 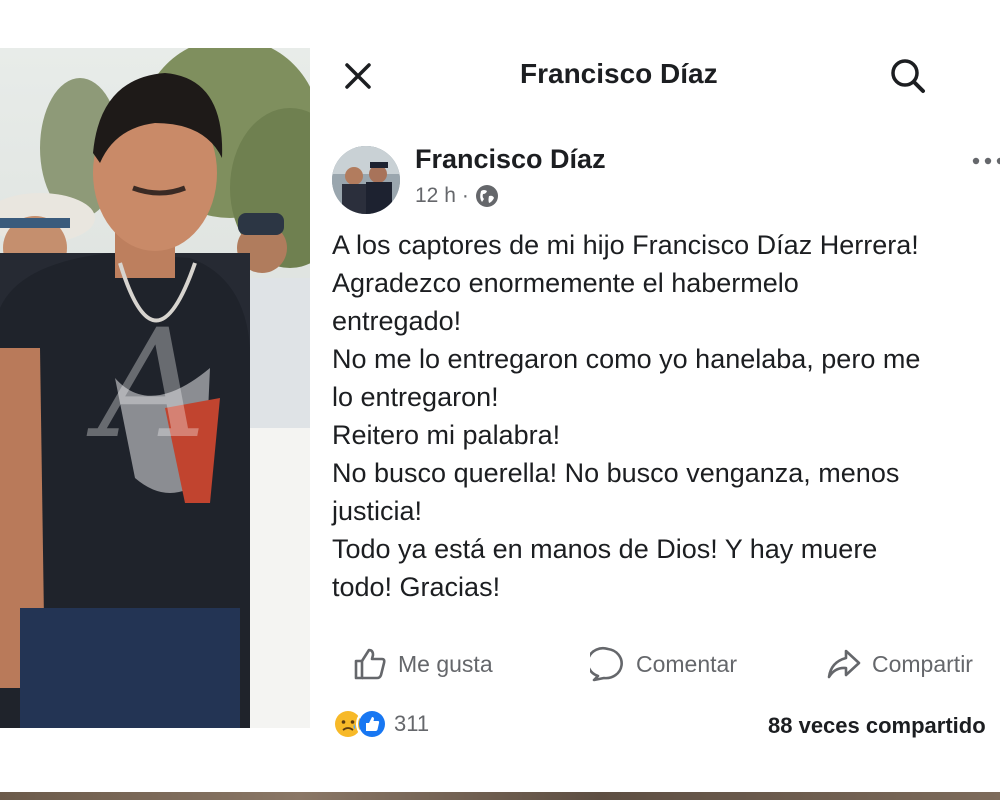 I want to click on like-reaction-icon, so click(x=372, y=724).